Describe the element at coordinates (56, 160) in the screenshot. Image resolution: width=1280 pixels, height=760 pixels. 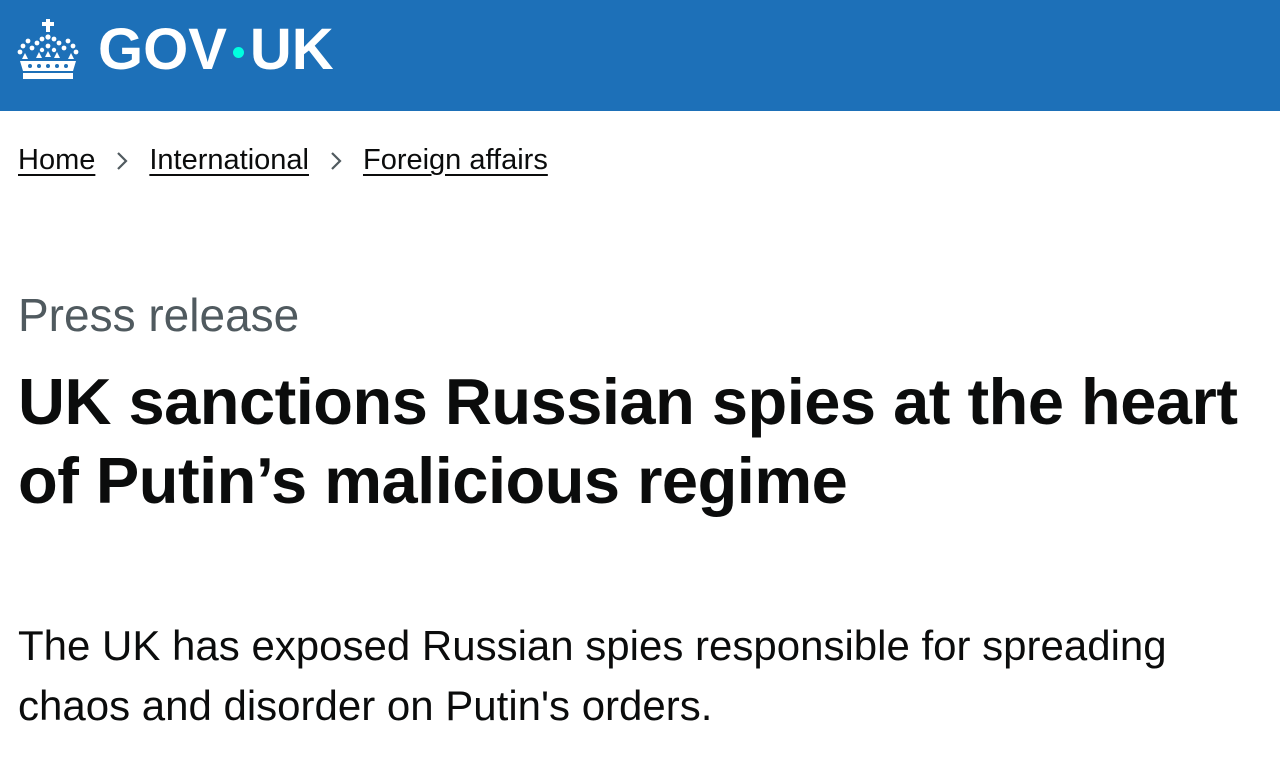
I see `breadcrumb-home-link: Home` at that location.